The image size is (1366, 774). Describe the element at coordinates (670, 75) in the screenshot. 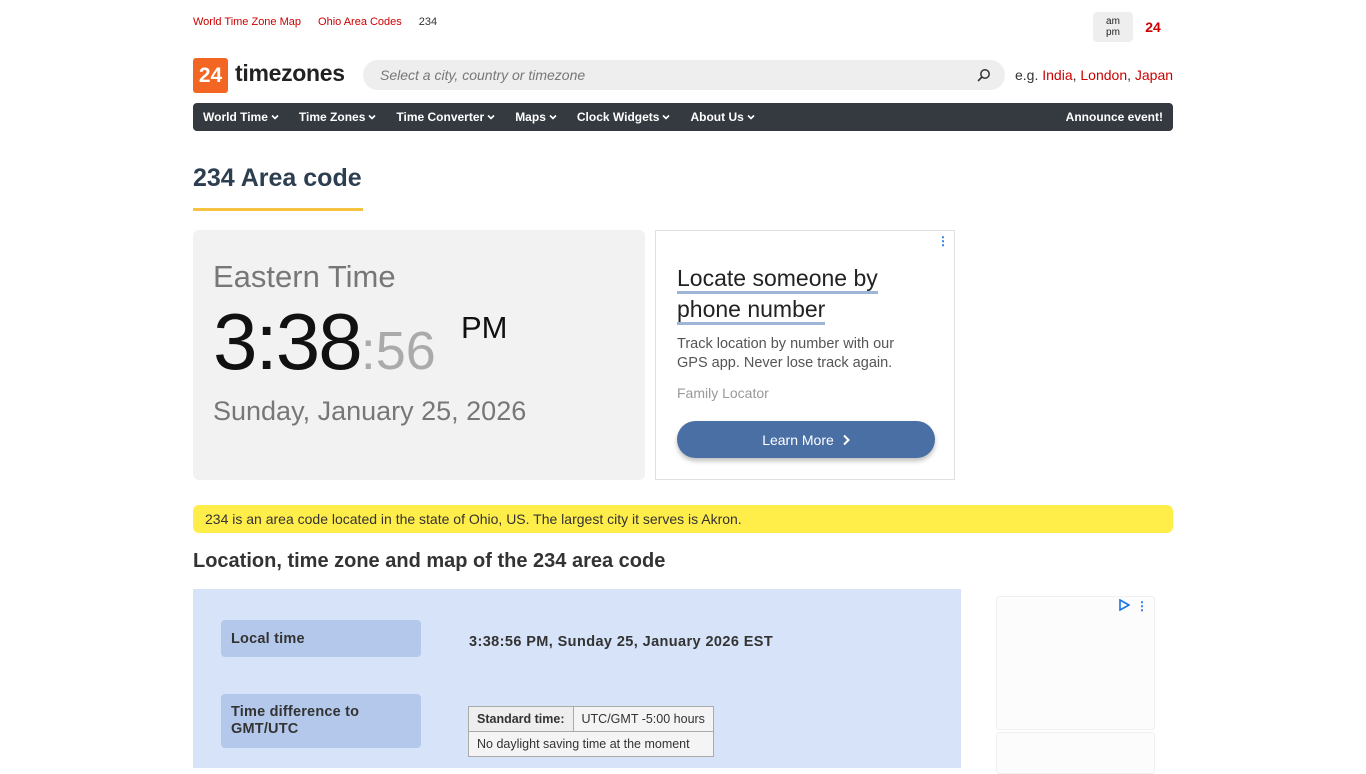

I see `search-input` at that location.